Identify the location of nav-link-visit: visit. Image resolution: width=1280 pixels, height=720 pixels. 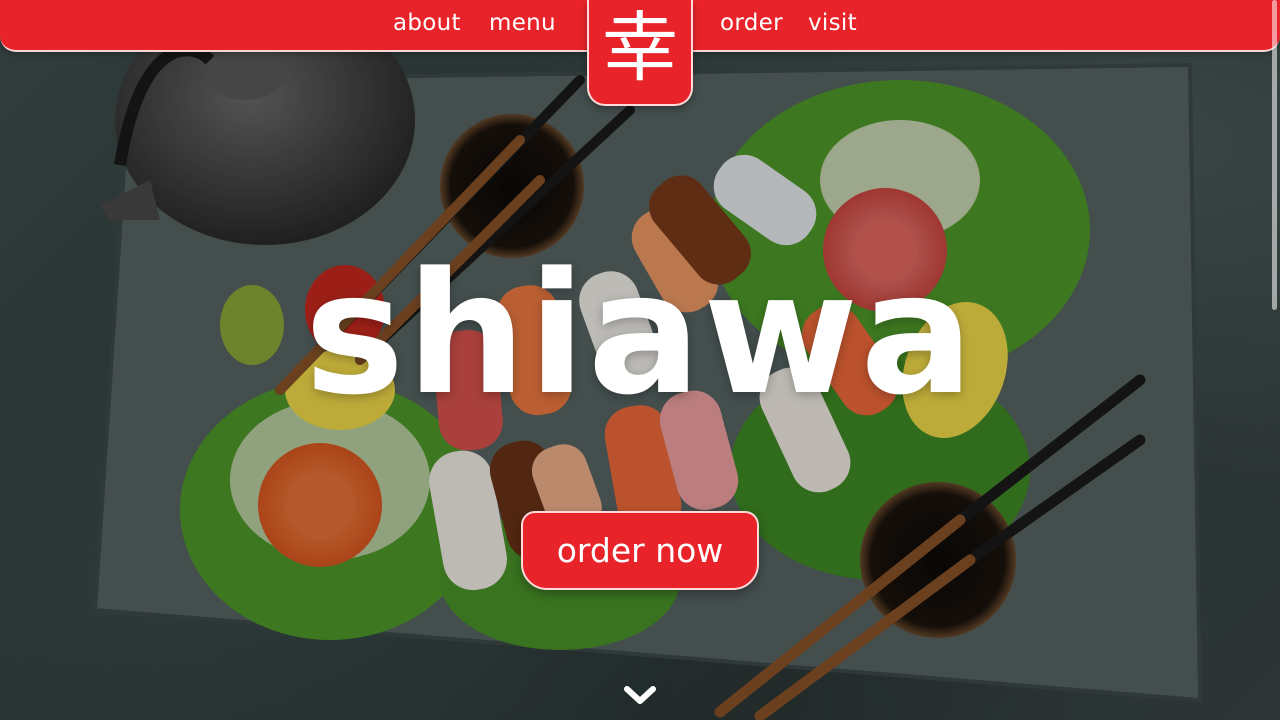
(832, 23).